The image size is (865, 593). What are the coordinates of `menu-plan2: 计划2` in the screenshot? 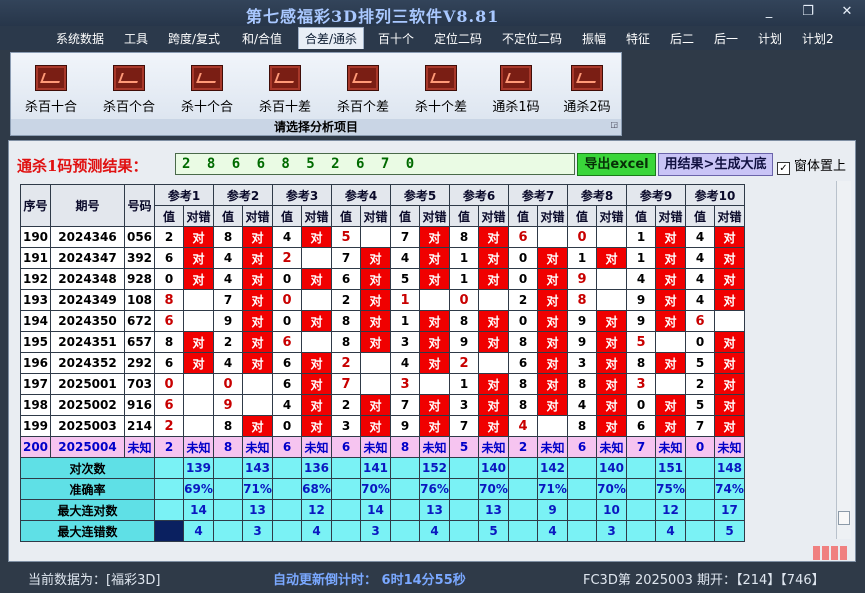 It's located at (818, 38).